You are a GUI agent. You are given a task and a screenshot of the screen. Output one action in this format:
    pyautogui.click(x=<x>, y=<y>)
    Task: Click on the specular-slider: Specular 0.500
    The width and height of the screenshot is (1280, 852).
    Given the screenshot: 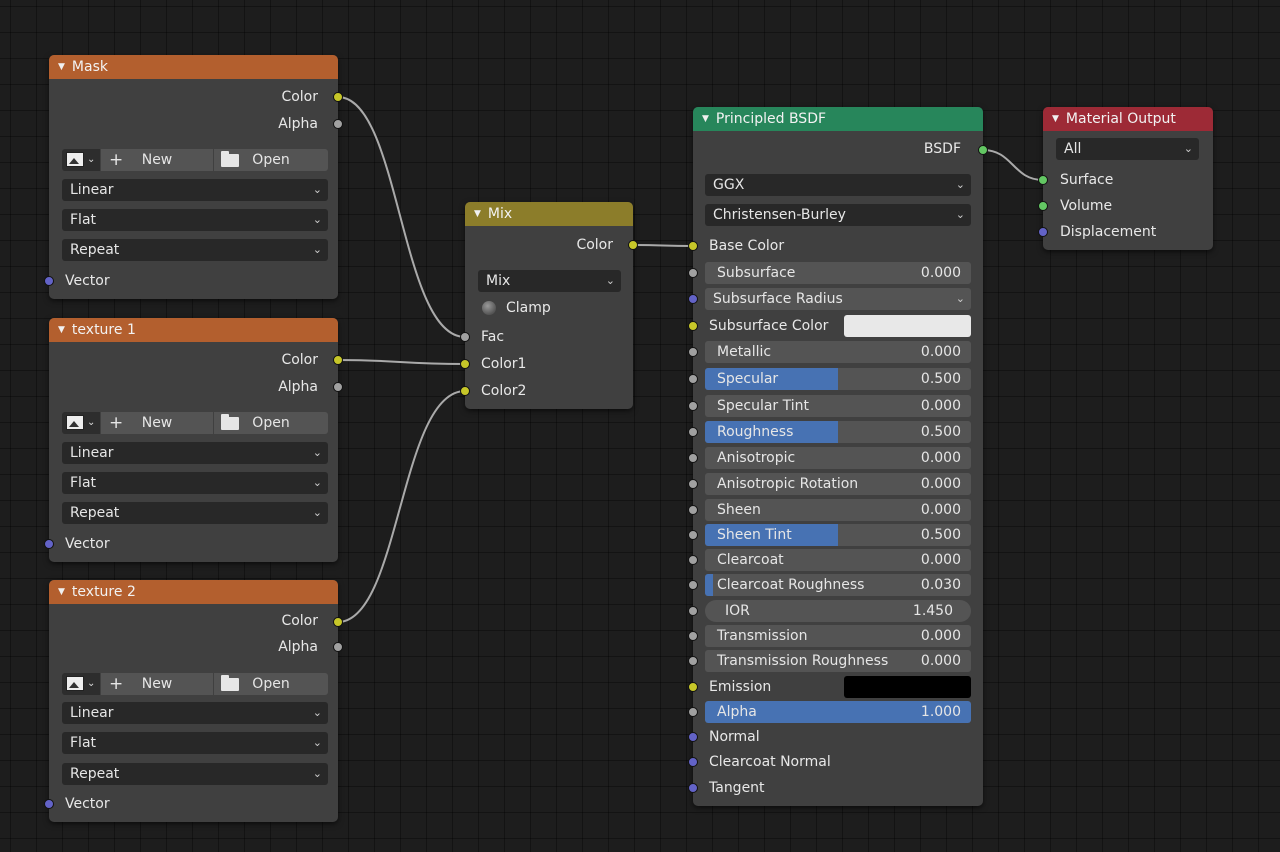 What is the action you would take?
    pyautogui.click(x=838, y=379)
    